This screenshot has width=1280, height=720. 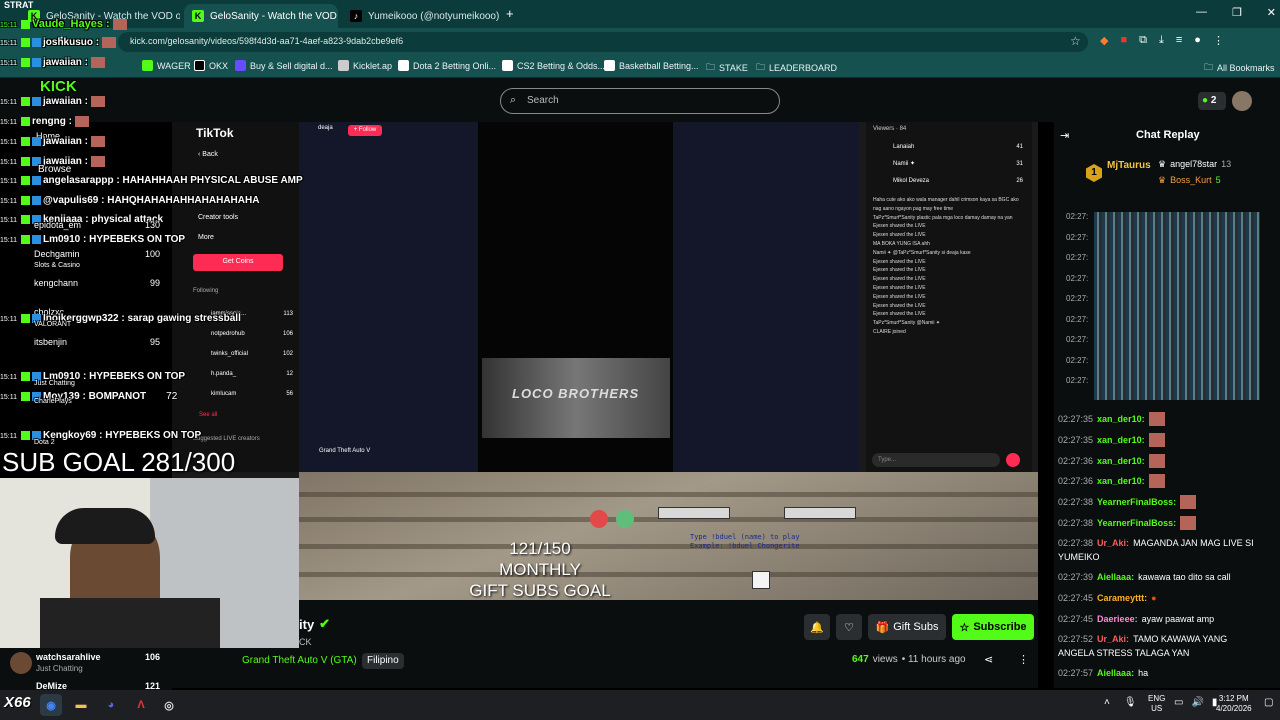 What do you see at coordinates (383, 661) in the screenshot?
I see `tag-filipino: Filipino` at bounding box center [383, 661].